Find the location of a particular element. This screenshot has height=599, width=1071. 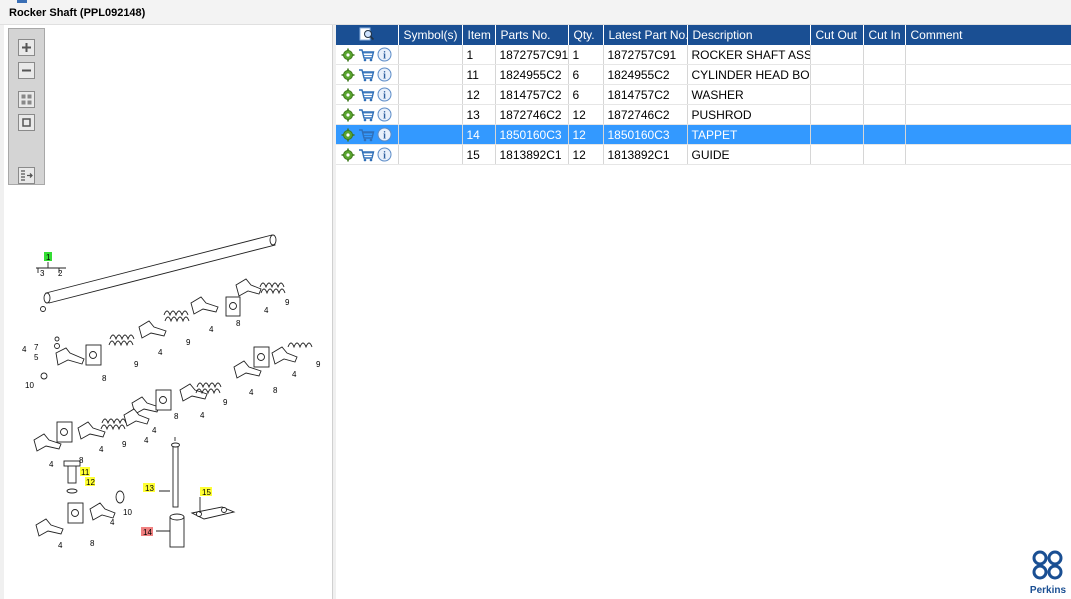

cell-parts-no: 1850160C3 is located at coordinates (532, 134).